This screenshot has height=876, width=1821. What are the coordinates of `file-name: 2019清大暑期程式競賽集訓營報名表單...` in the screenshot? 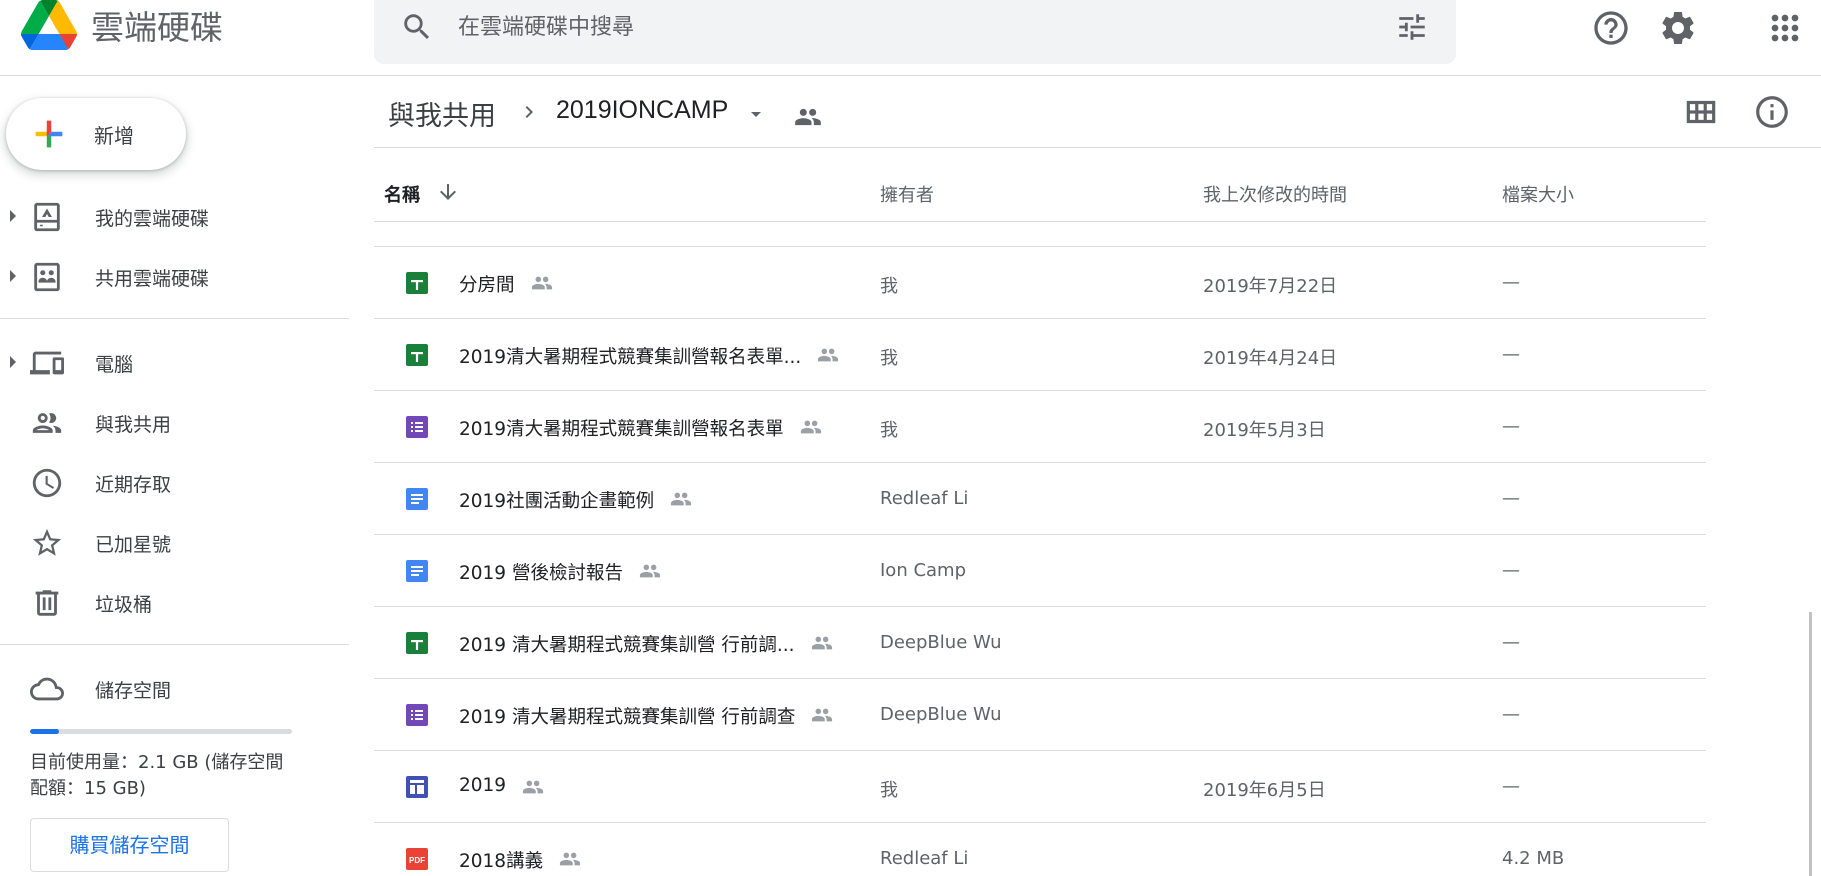 It's located at (630, 357).